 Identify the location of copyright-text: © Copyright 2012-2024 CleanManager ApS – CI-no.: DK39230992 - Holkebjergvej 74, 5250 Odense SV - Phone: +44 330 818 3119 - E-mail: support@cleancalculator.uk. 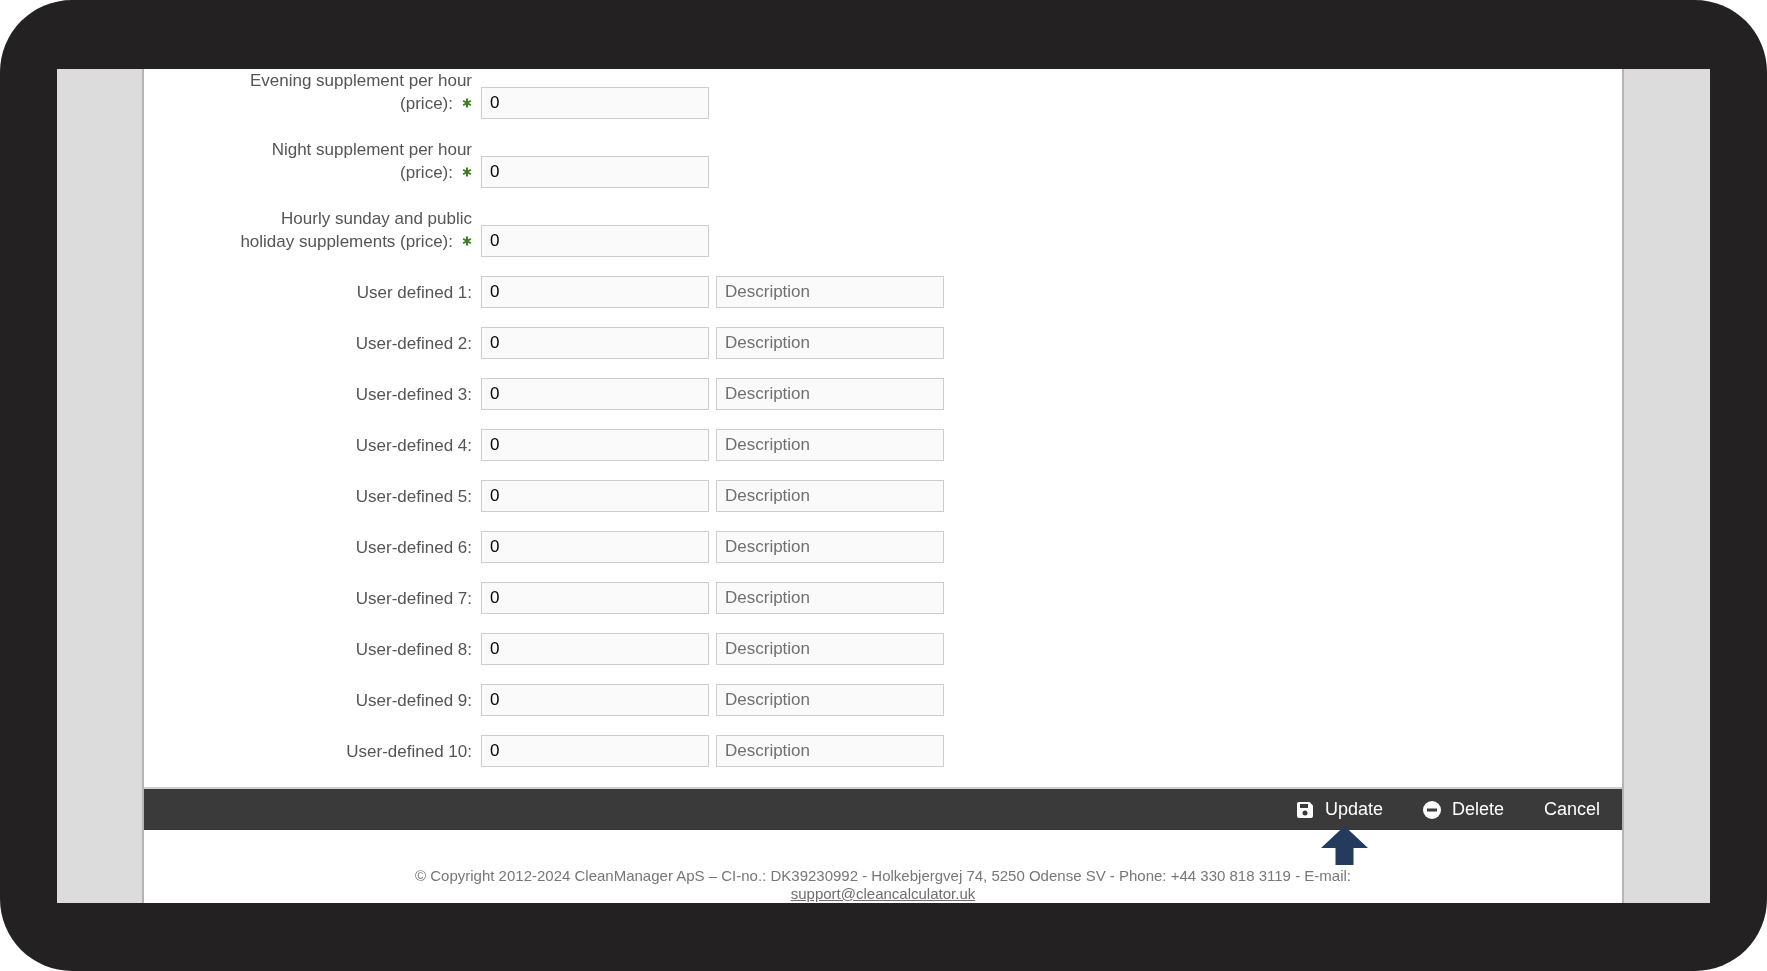
(883, 885).